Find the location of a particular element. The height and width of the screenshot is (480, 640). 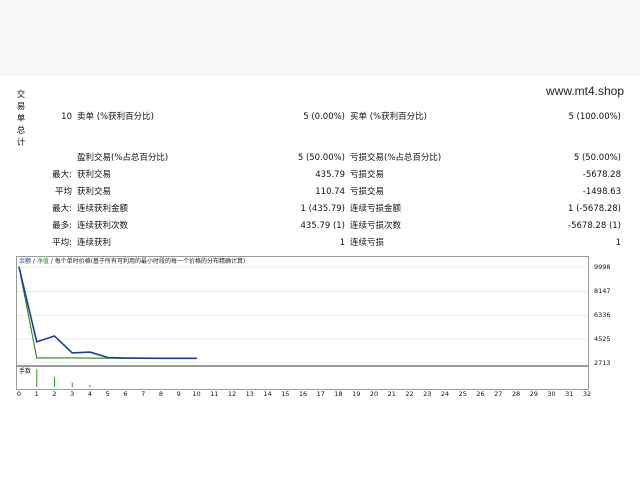

x-tick-label: 26 is located at coordinates (480, 394).